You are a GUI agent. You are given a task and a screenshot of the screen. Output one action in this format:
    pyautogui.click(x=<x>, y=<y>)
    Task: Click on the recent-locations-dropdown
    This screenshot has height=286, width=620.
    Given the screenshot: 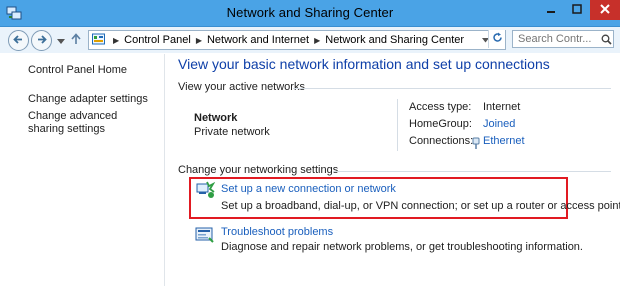 What is the action you would take?
    pyautogui.click(x=61, y=42)
    